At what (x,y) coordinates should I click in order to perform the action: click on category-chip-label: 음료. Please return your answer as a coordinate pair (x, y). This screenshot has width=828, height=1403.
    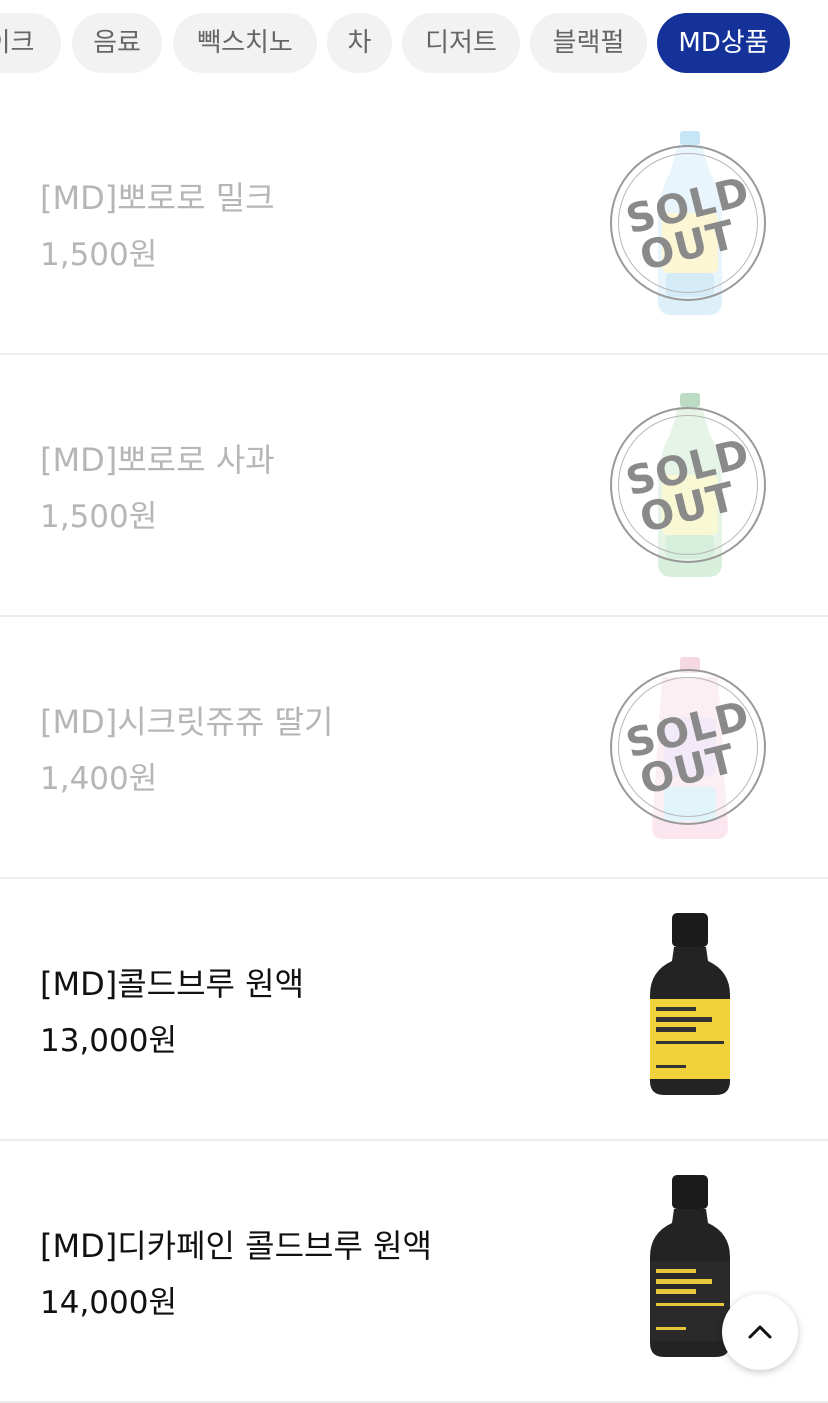
    Looking at the image, I should click on (117, 43).